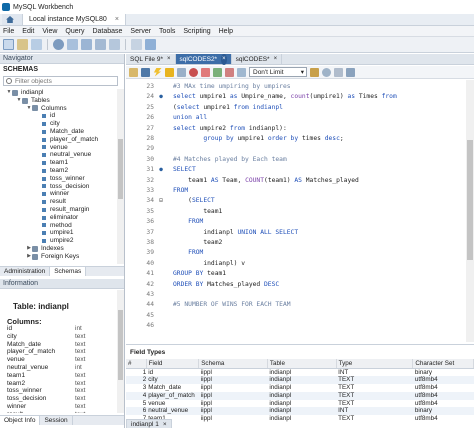 The height and width of the screenshot is (428, 474). What do you see at coordinates (74, 31) in the screenshot?
I see `menu-item-query: Query` at bounding box center [74, 31].